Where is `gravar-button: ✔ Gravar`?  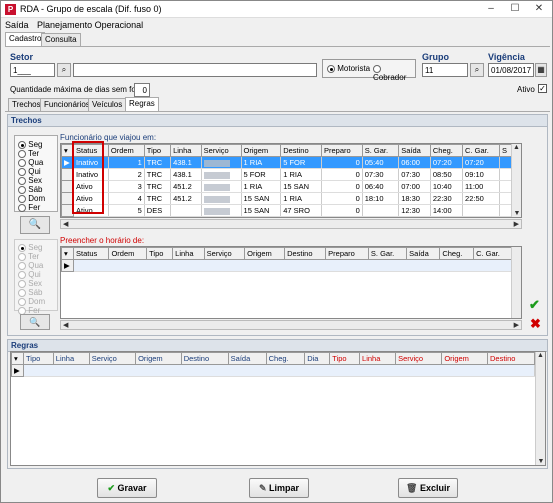 gravar-button: ✔ Gravar is located at coordinates (127, 488).